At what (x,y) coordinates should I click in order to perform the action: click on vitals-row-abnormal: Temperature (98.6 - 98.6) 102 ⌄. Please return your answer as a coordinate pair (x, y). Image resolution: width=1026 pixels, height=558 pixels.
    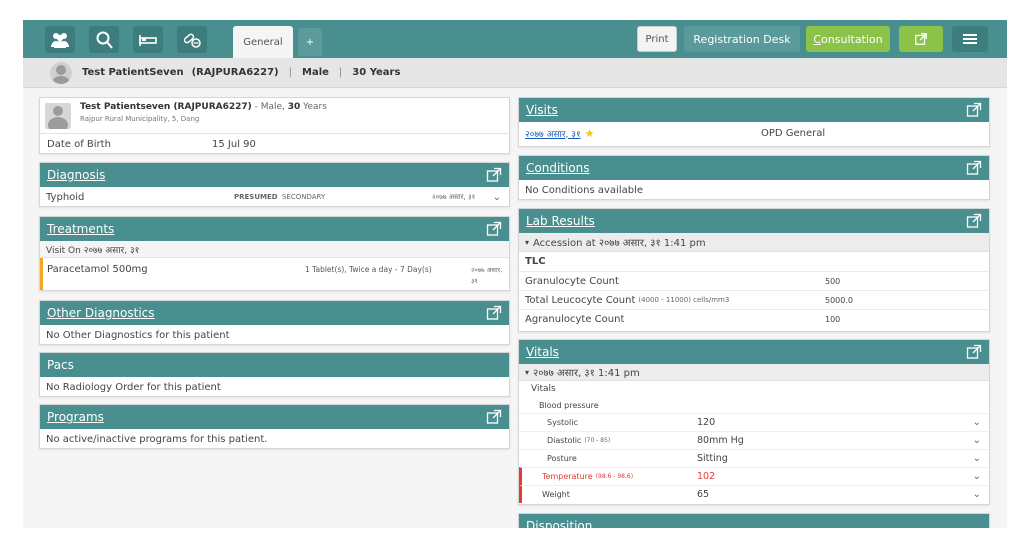
    Looking at the image, I should click on (754, 476).